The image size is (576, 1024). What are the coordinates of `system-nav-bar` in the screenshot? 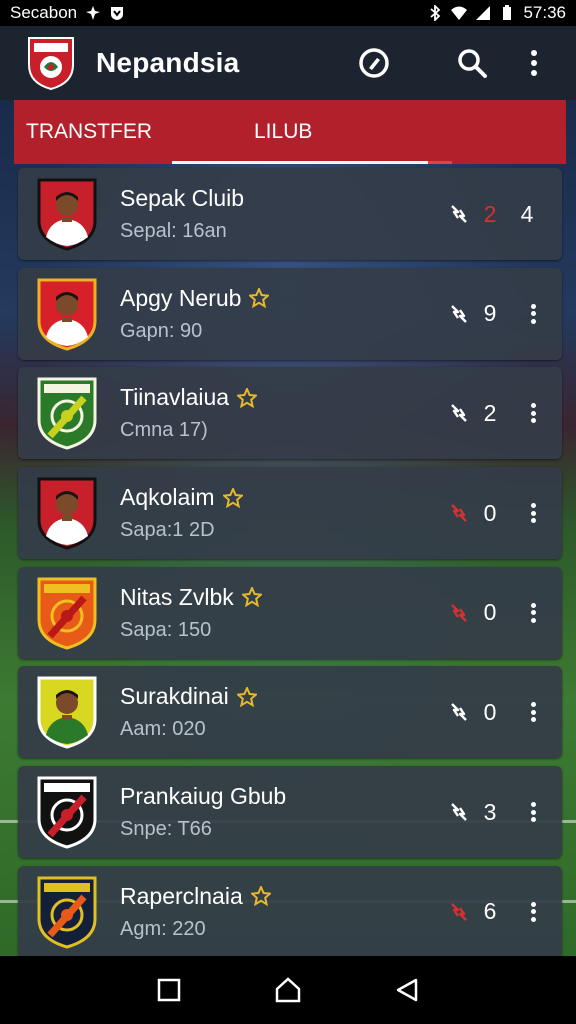 It's located at (288, 990).